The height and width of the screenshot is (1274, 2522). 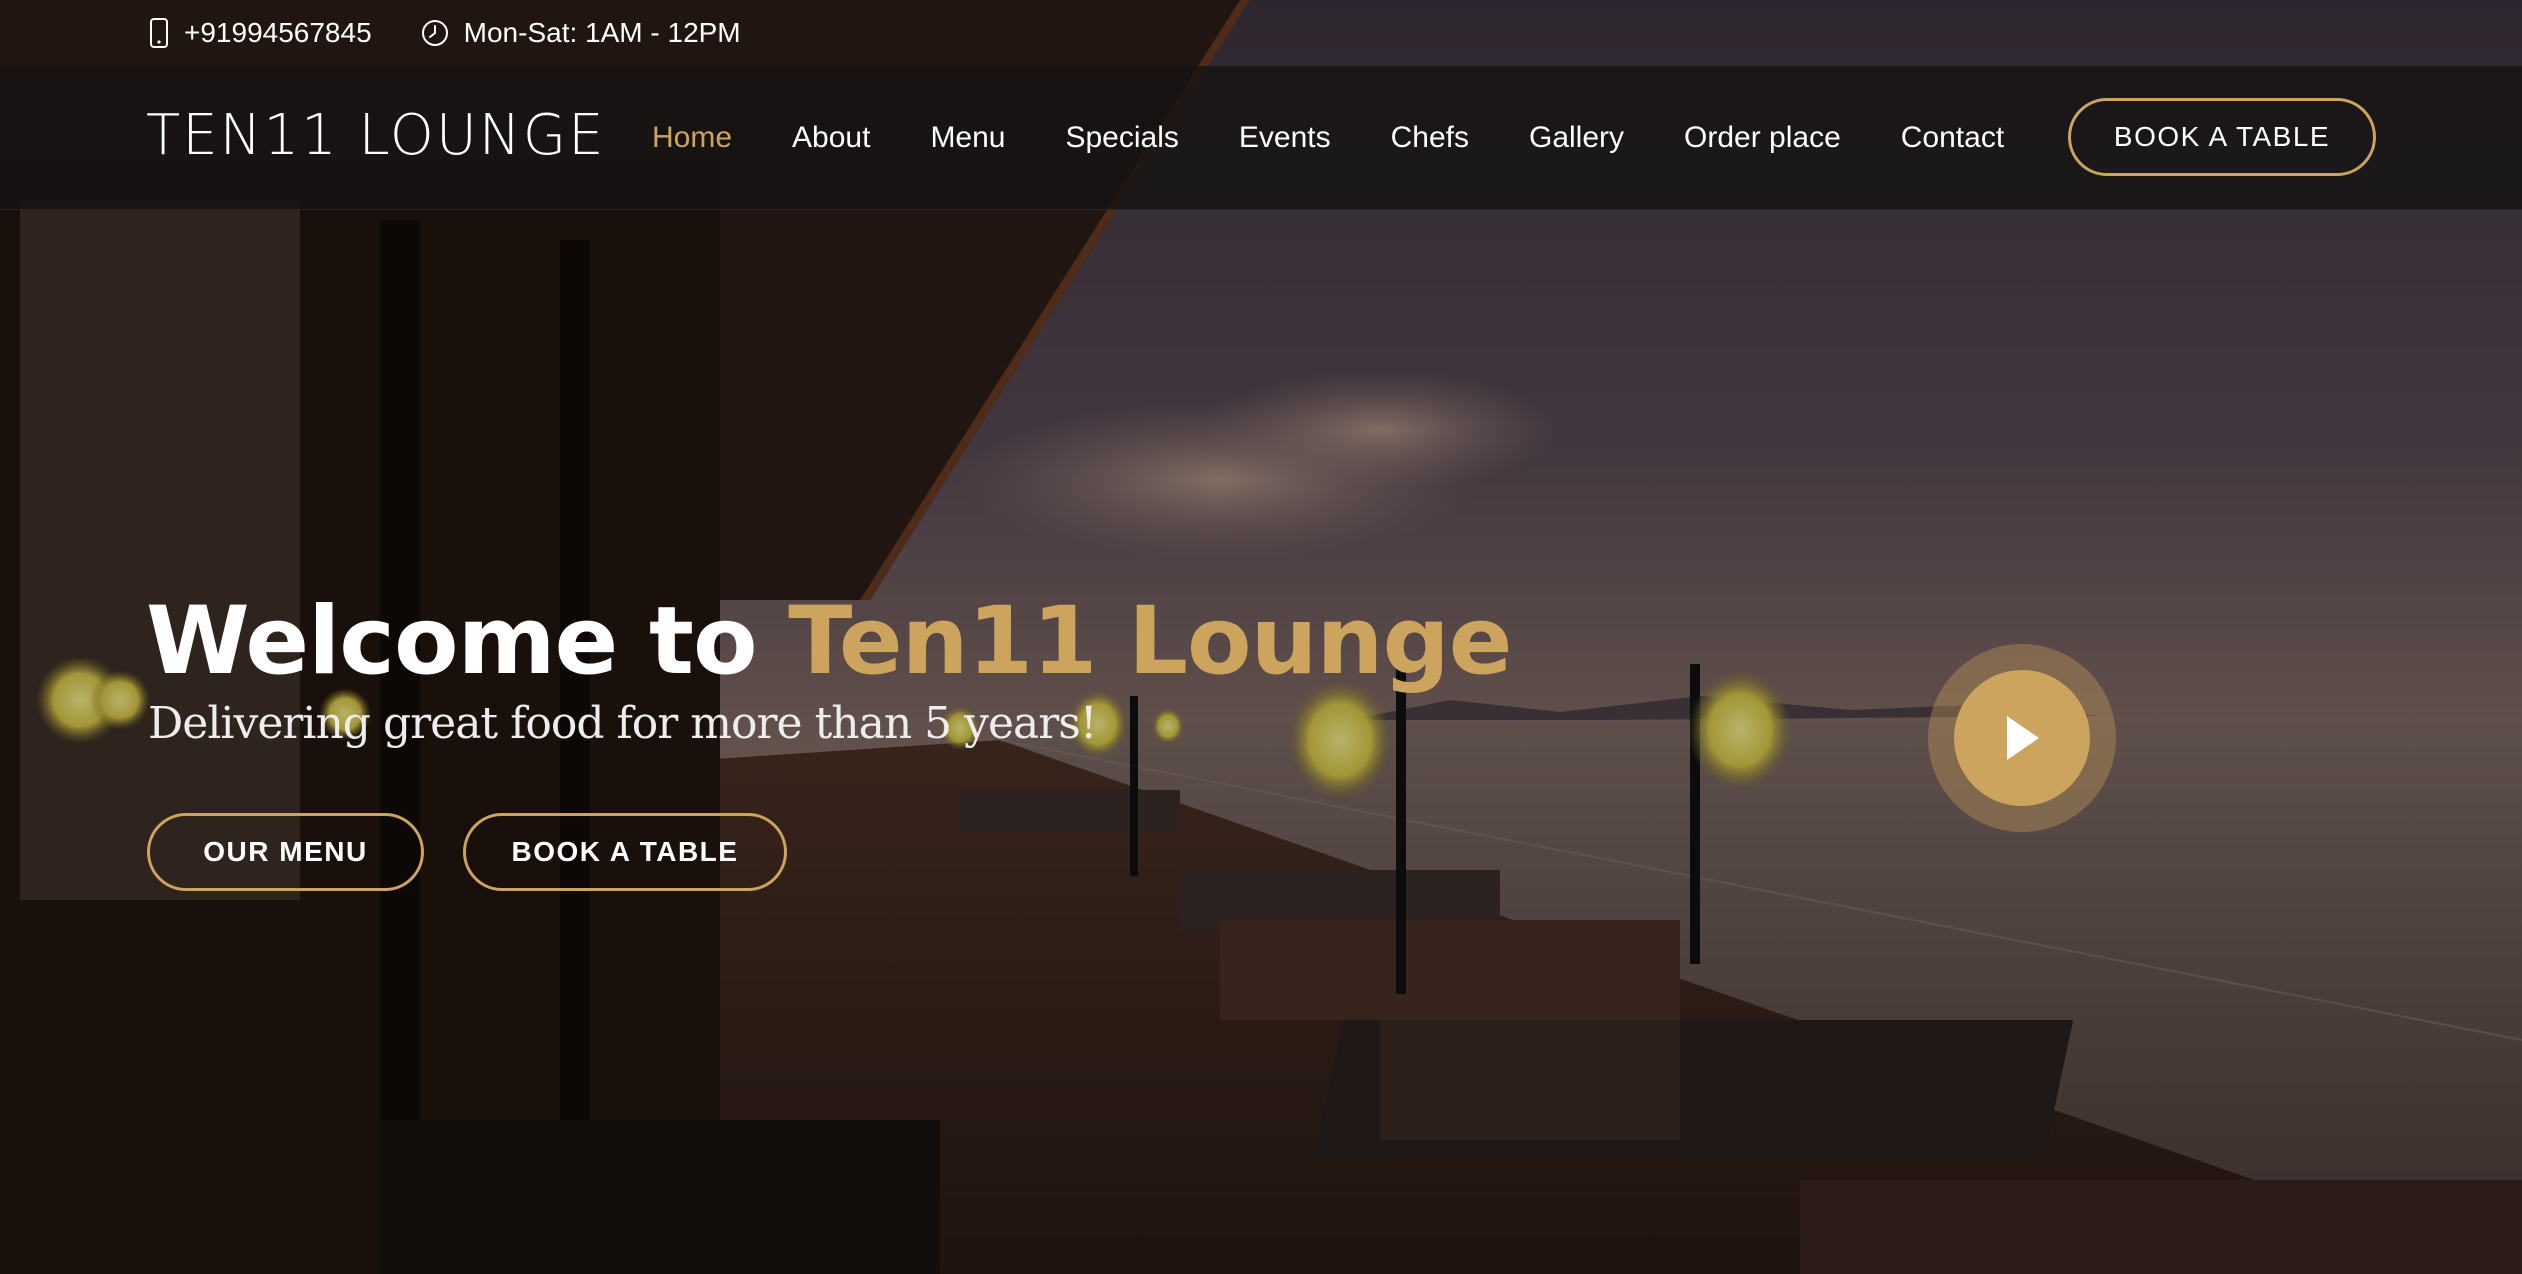 What do you see at coordinates (602, 32) in the screenshot?
I see `opening-hours: Mon-Sat: 1AM - 12PM` at bounding box center [602, 32].